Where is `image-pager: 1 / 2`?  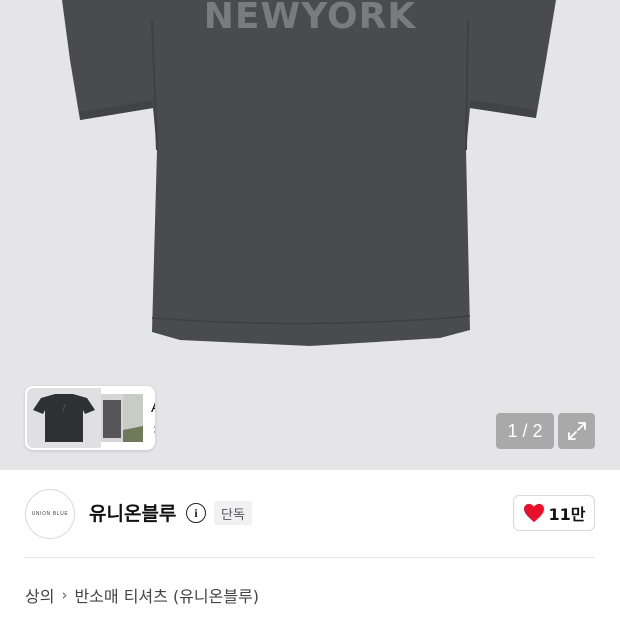 image-pager: 1 / 2 is located at coordinates (525, 431).